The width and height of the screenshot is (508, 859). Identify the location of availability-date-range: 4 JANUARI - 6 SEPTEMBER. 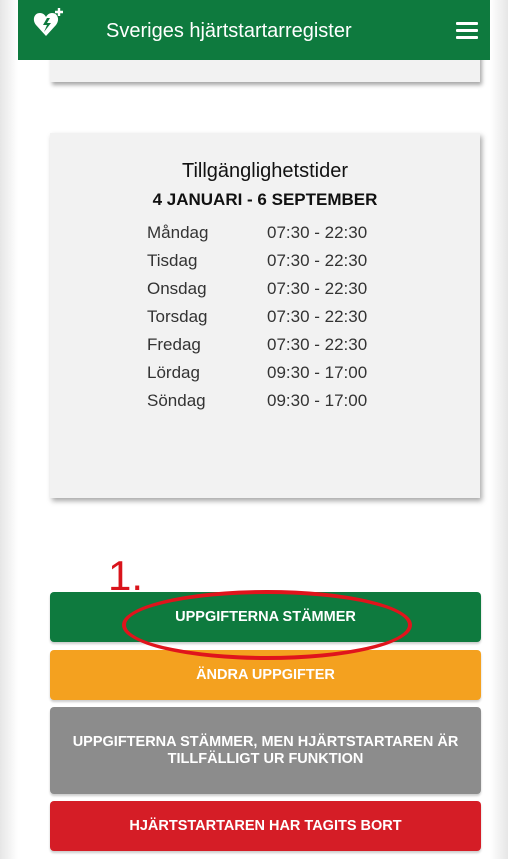
(265, 199).